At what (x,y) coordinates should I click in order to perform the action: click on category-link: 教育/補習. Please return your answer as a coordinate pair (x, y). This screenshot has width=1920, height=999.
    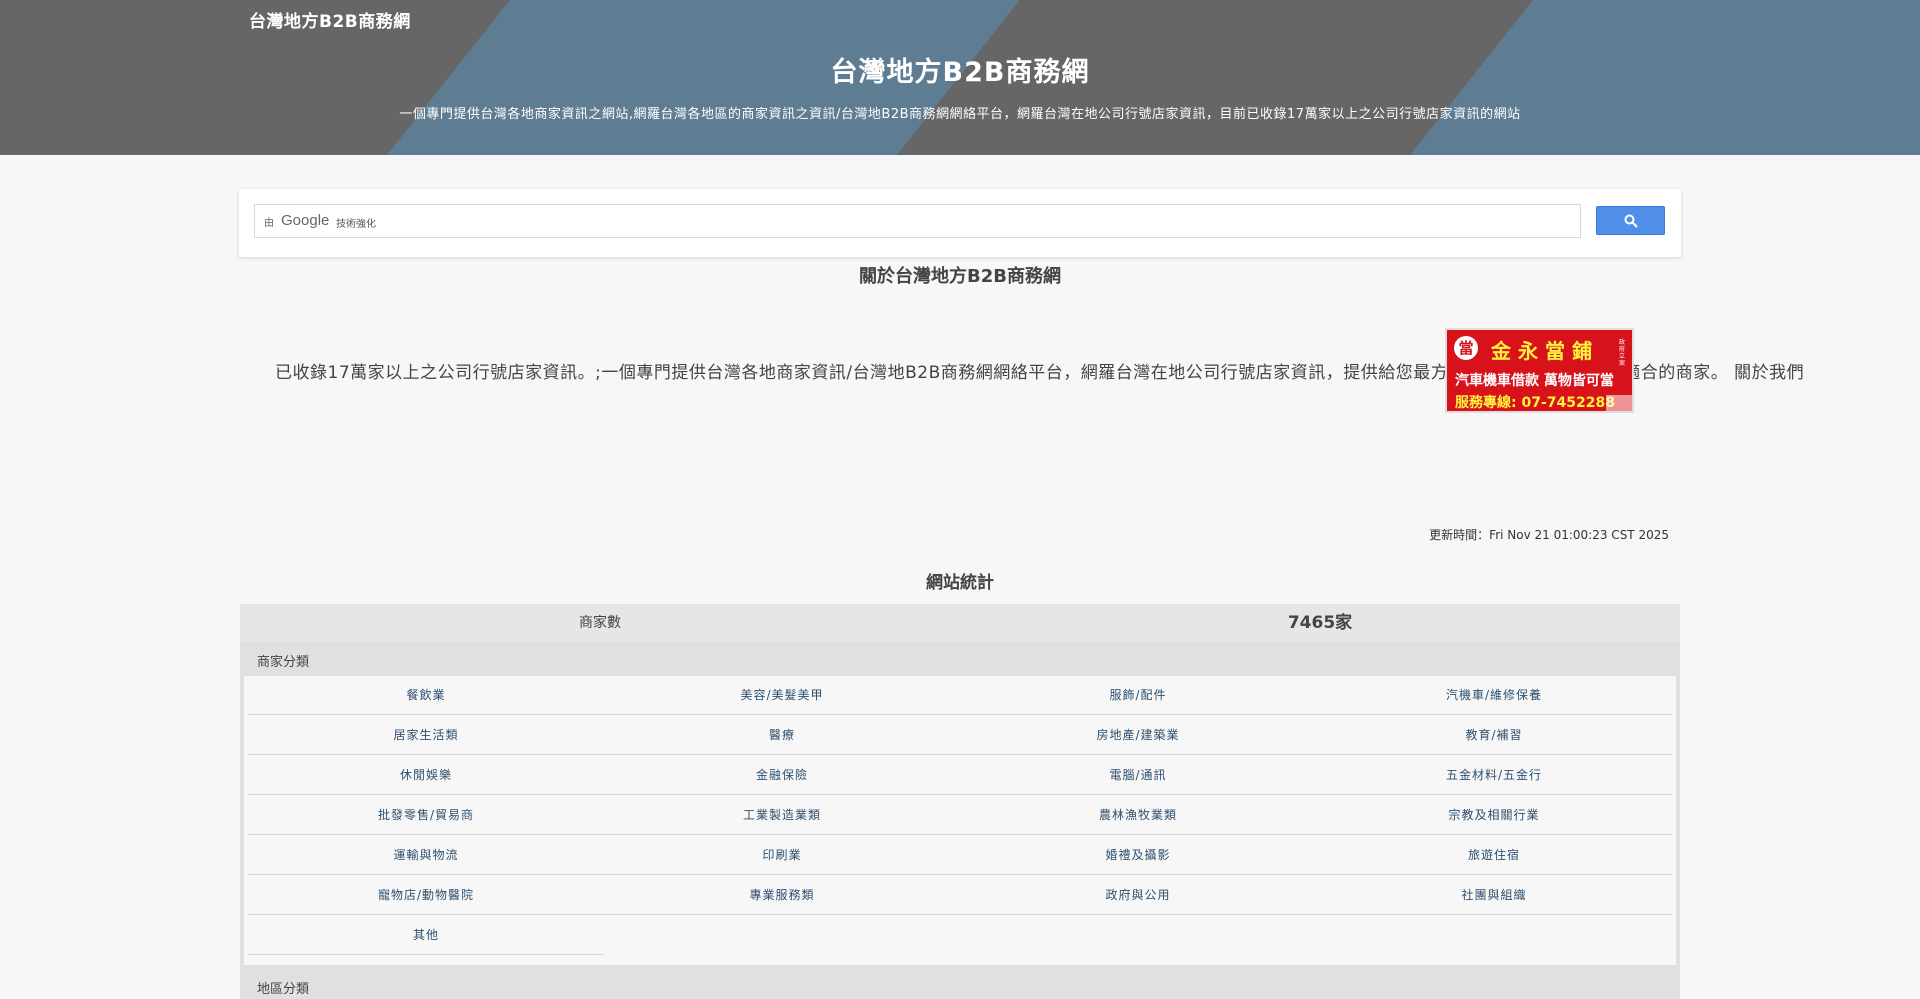
    Looking at the image, I should click on (1494, 735).